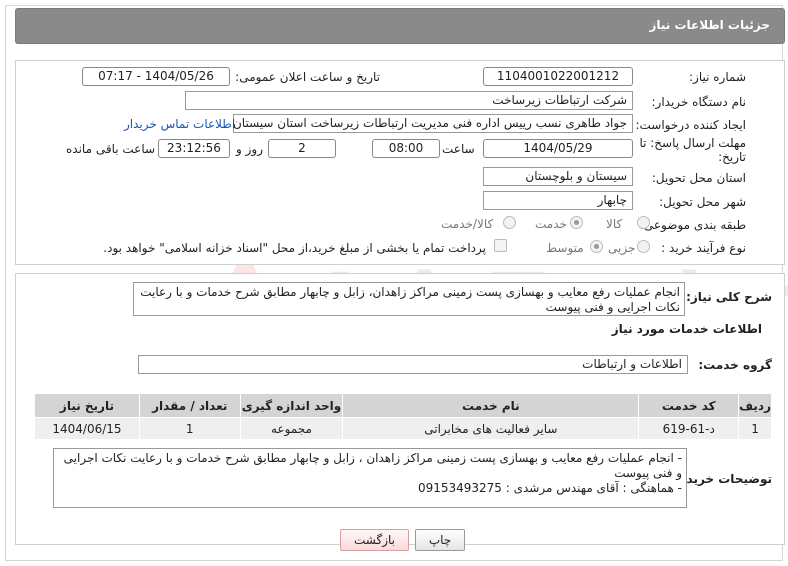  What do you see at coordinates (755, 405) in the screenshot?
I see `col-header-row-number: ردیف` at bounding box center [755, 405].